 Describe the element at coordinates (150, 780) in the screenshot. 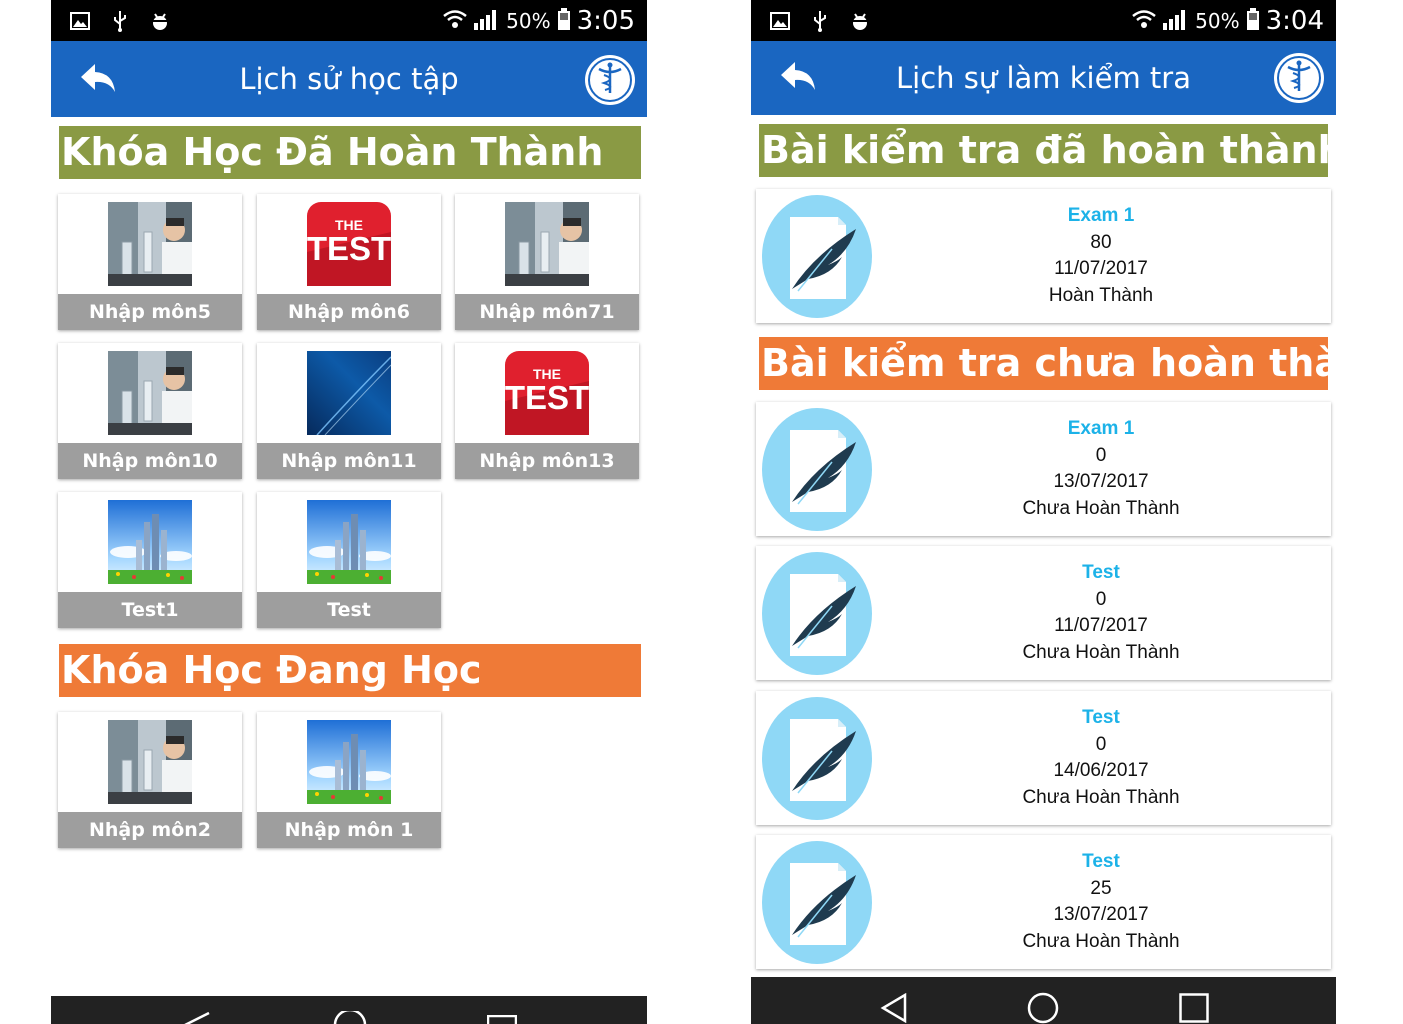

I see `course-card: Nhập môn2` at that location.